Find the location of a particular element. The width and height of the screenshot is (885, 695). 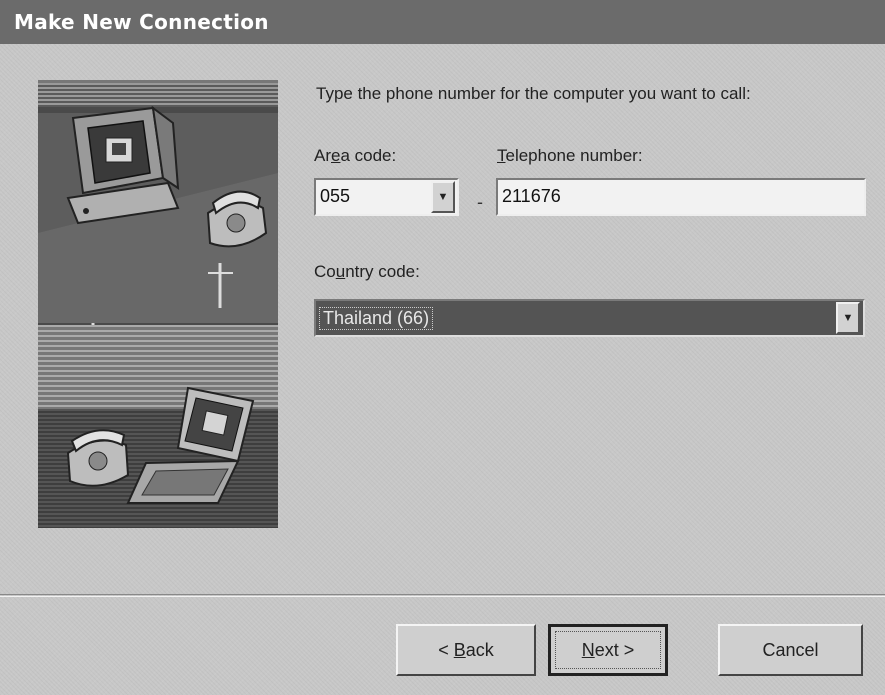

telephone-label-suffix: elephone number: is located at coordinates (574, 155).